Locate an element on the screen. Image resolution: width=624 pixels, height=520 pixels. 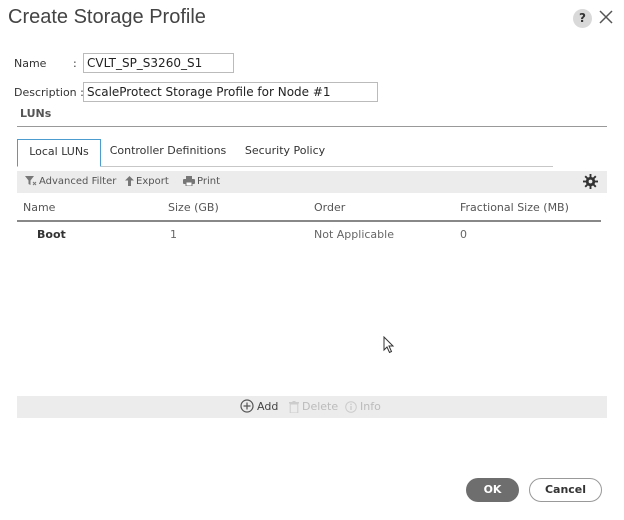
add-label: Add is located at coordinates (268, 406).